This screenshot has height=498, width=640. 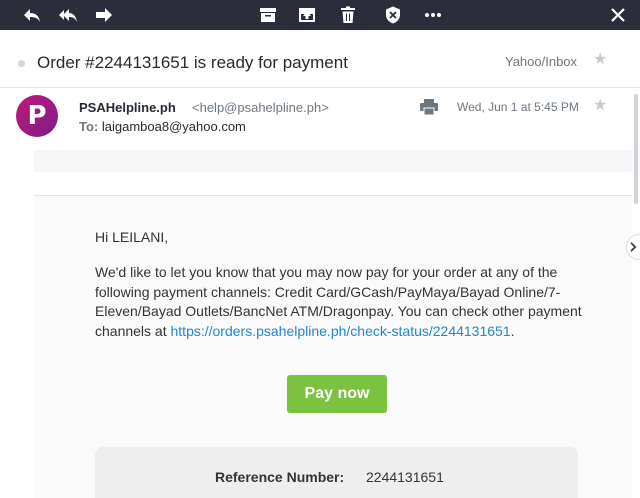 What do you see at coordinates (320, 15) in the screenshot?
I see `message-toolbar` at bounding box center [320, 15].